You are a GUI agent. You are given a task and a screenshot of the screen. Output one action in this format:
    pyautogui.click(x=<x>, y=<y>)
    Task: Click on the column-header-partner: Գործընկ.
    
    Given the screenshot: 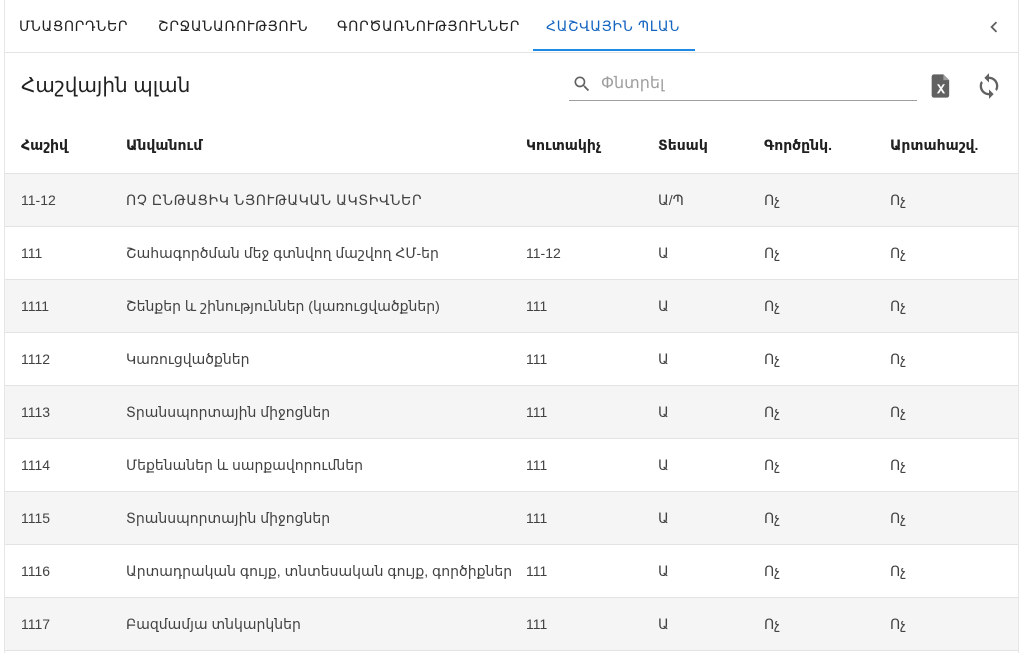 What is the action you would take?
    pyautogui.click(x=798, y=146)
    